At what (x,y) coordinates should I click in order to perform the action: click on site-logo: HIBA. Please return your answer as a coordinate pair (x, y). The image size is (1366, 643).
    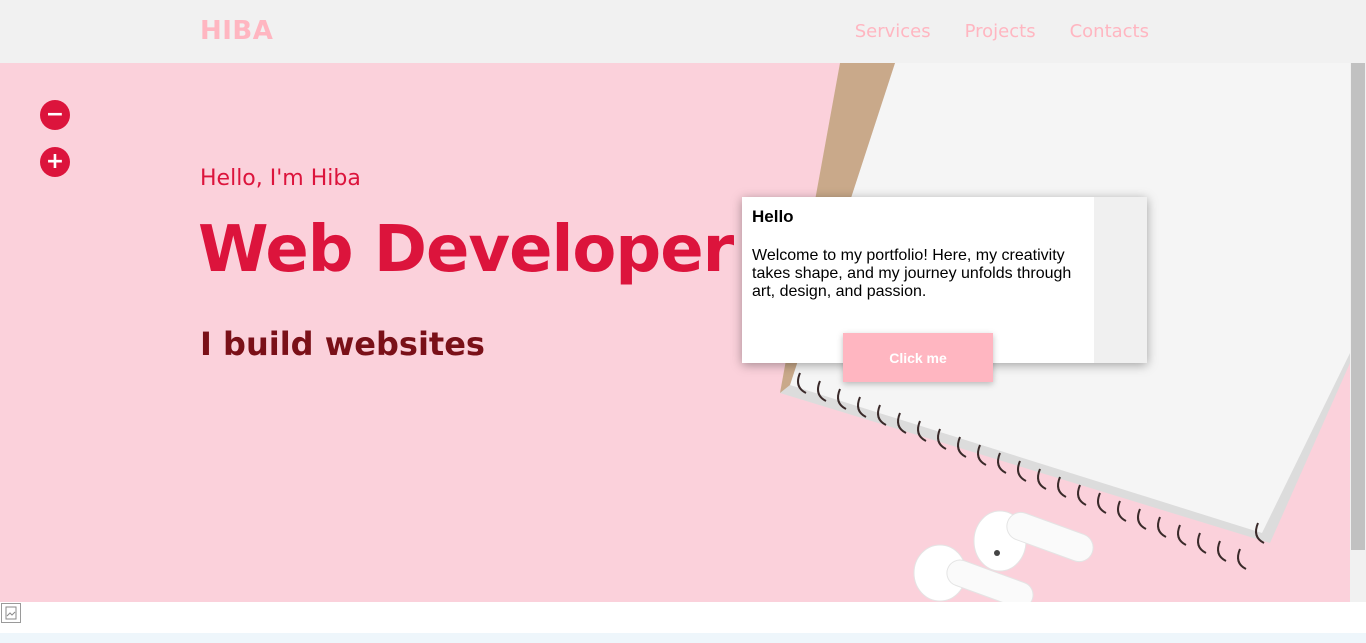
    Looking at the image, I should click on (236, 31).